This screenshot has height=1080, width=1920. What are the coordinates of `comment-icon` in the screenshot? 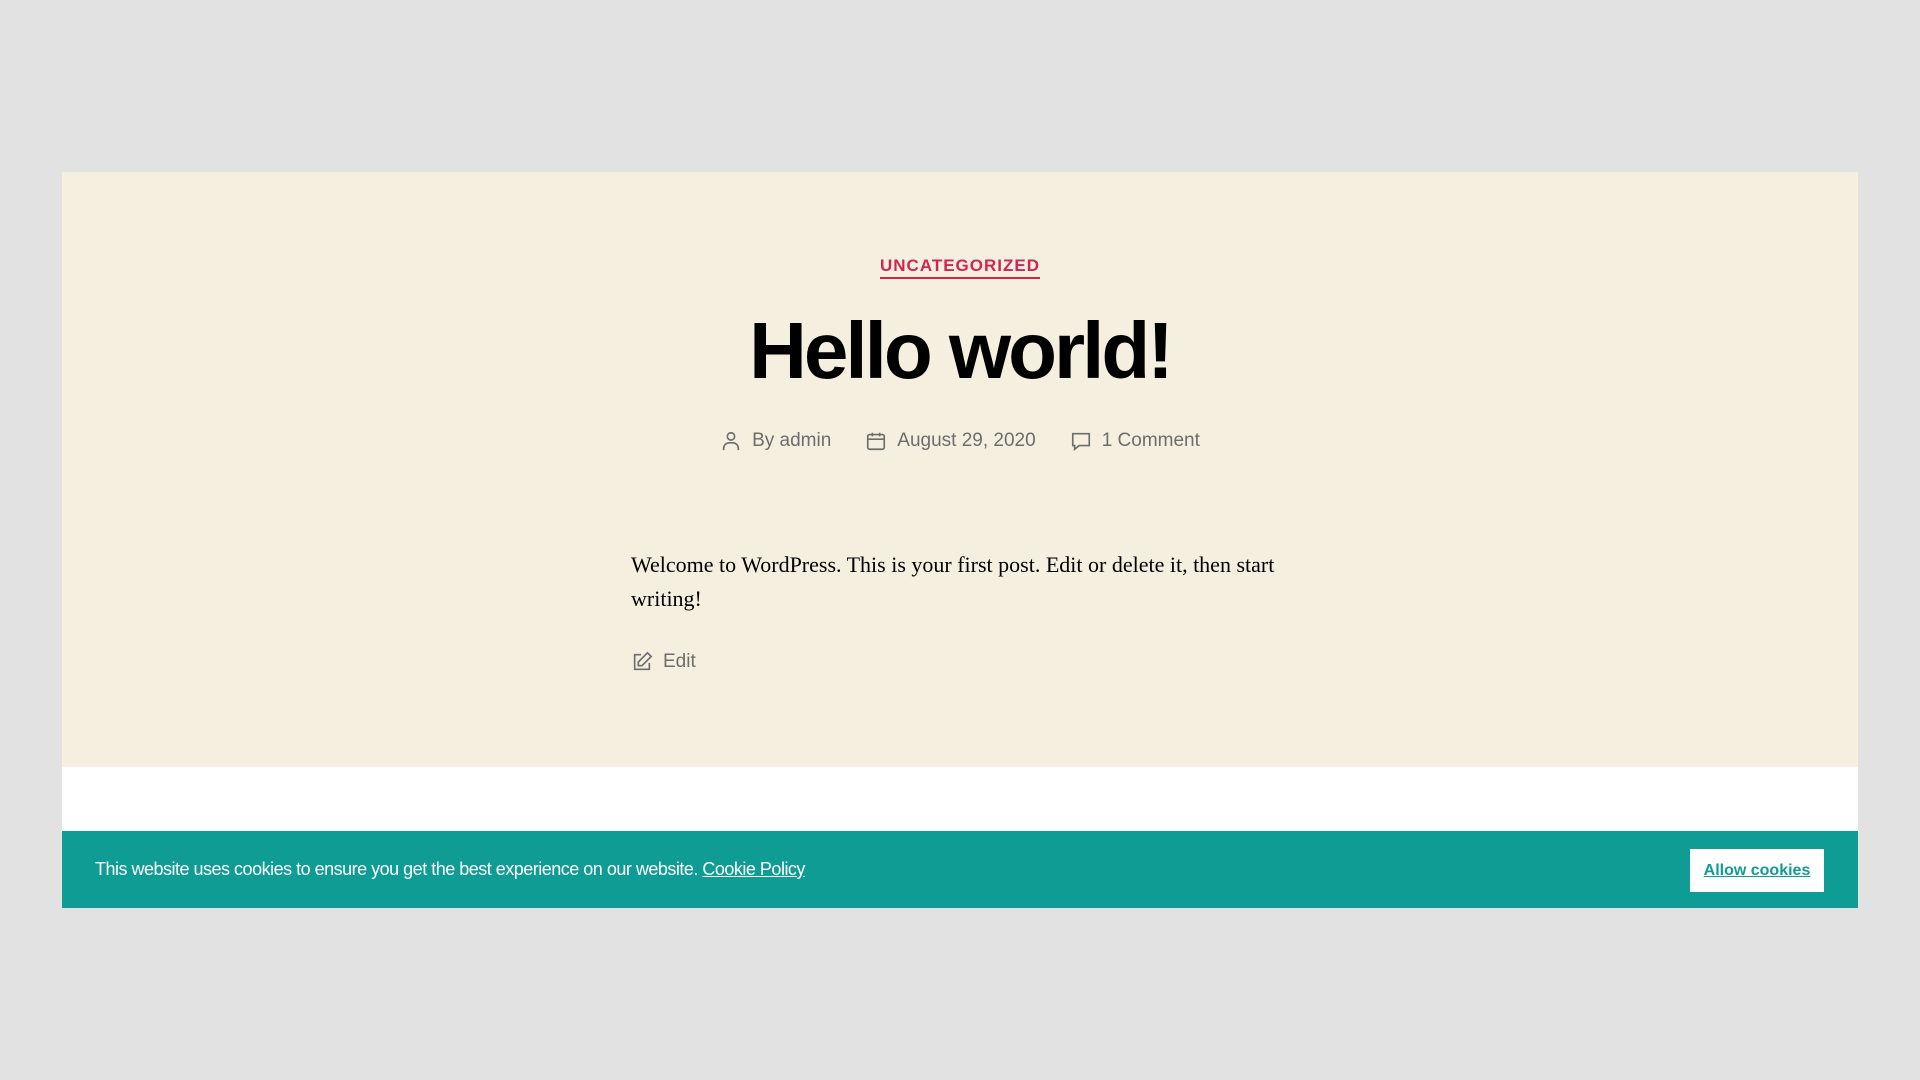 It's located at (1080, 441).